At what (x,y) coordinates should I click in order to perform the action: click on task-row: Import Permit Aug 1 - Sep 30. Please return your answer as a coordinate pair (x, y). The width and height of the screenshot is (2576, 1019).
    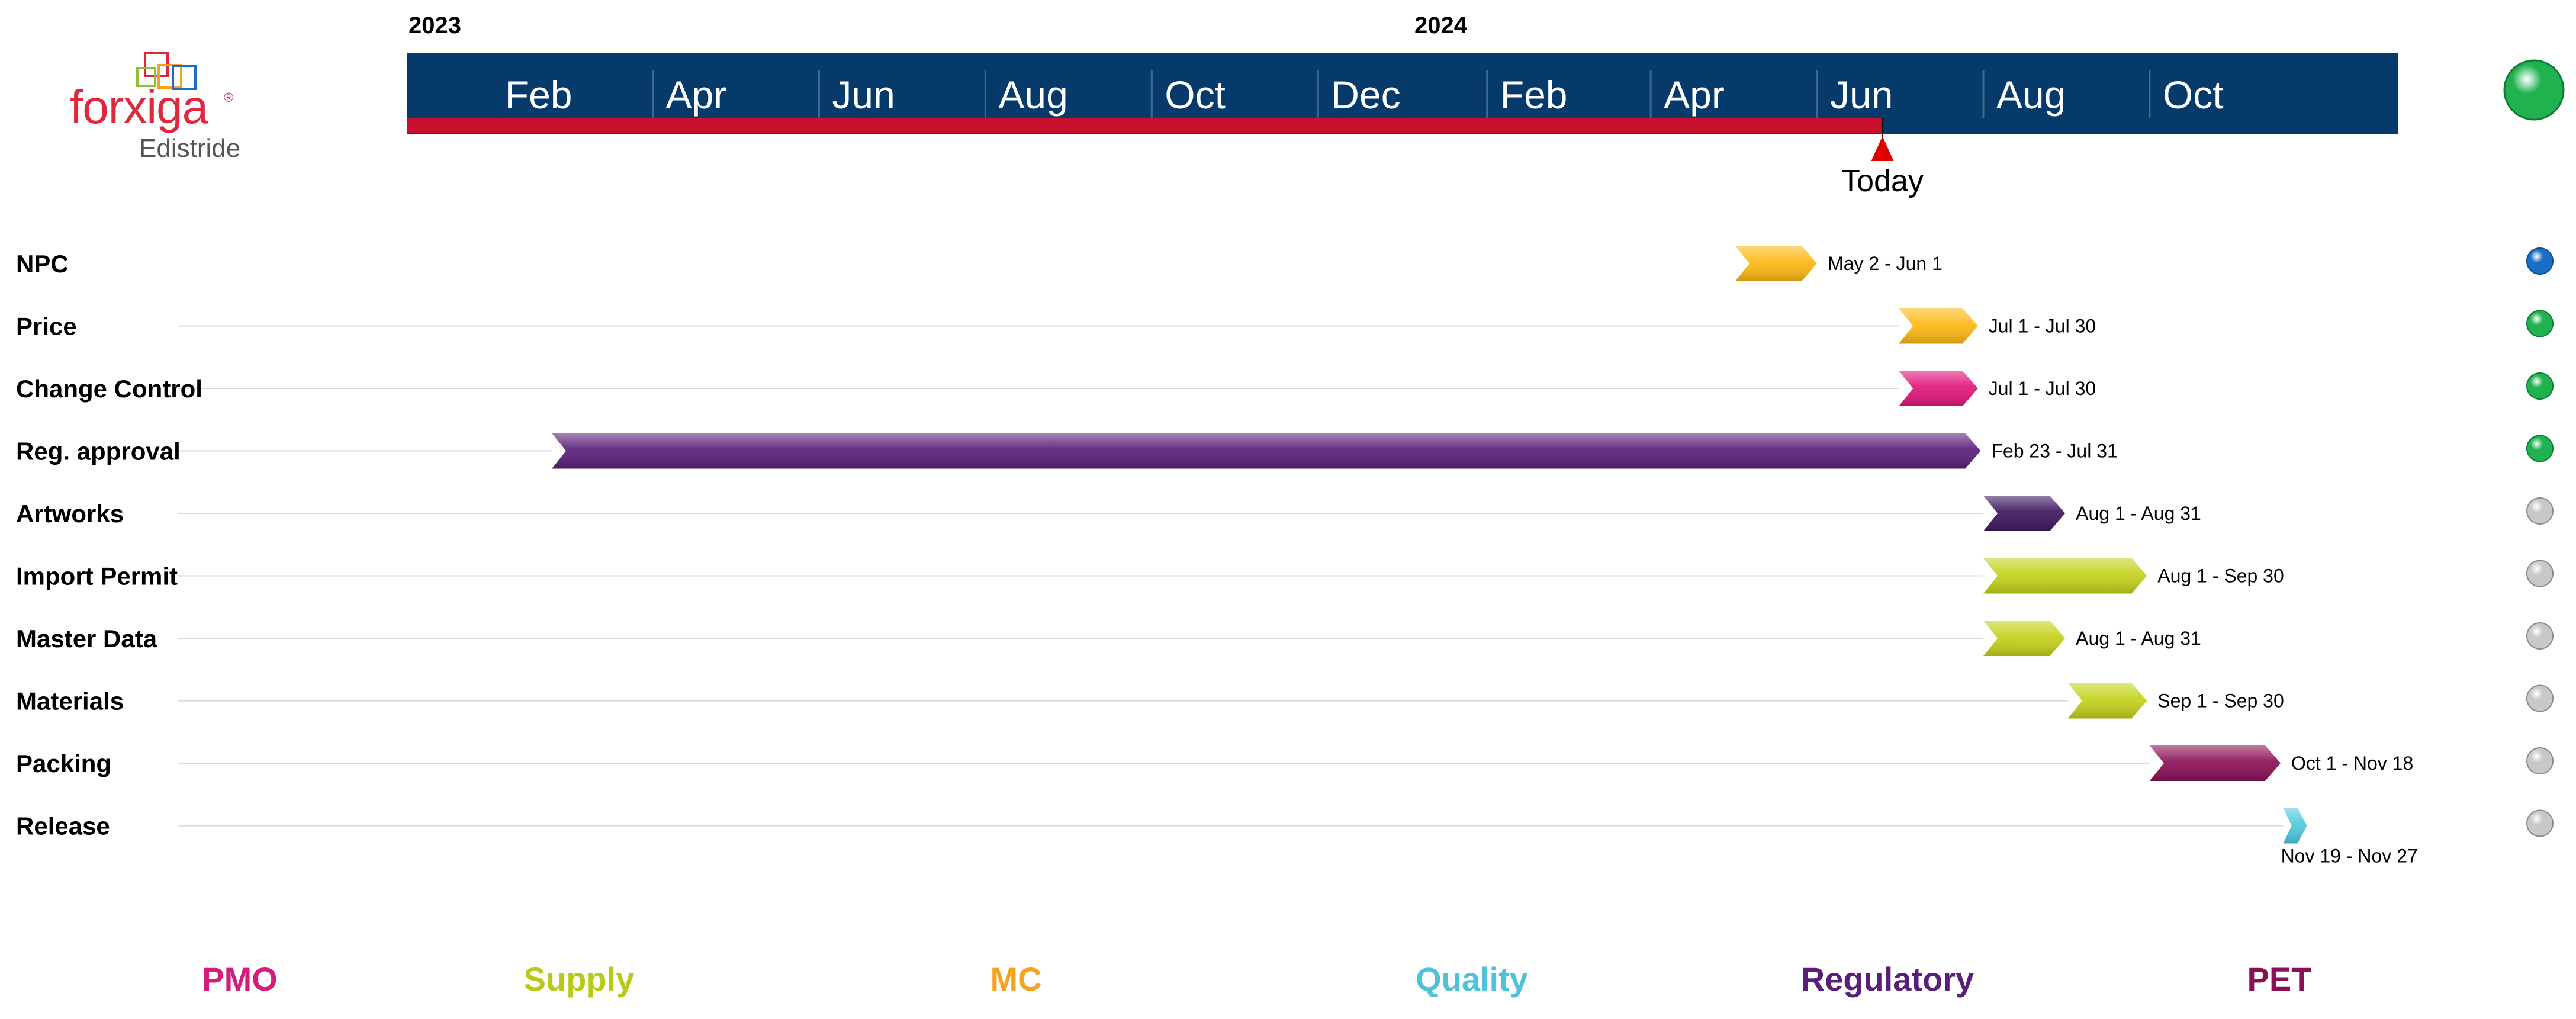
    Looking at the image, I should click on (1285, 576).